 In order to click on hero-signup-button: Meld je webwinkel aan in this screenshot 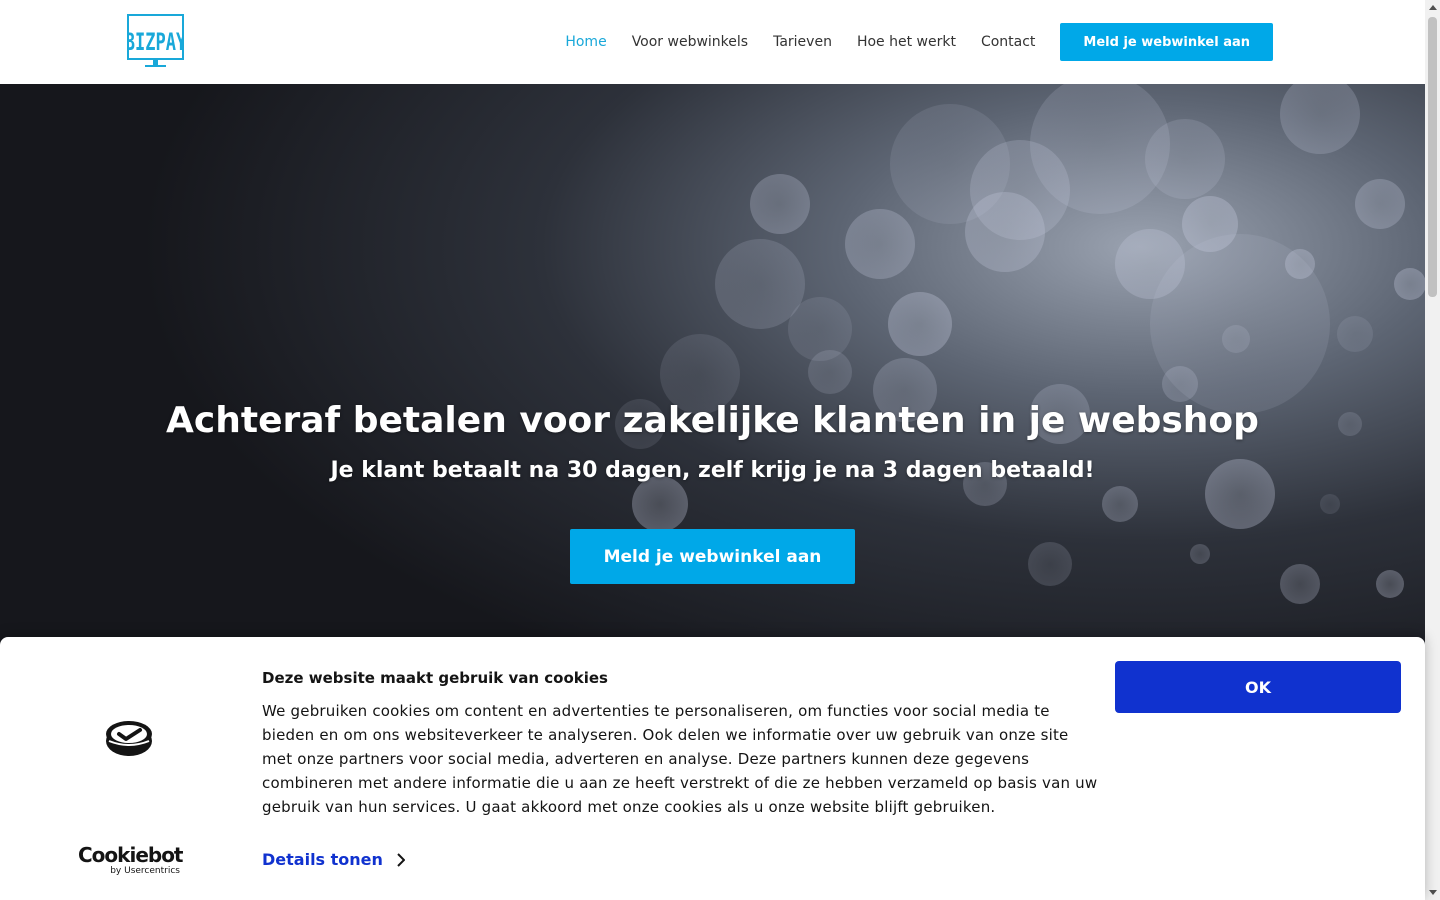, I will do `click(712, 556)`.